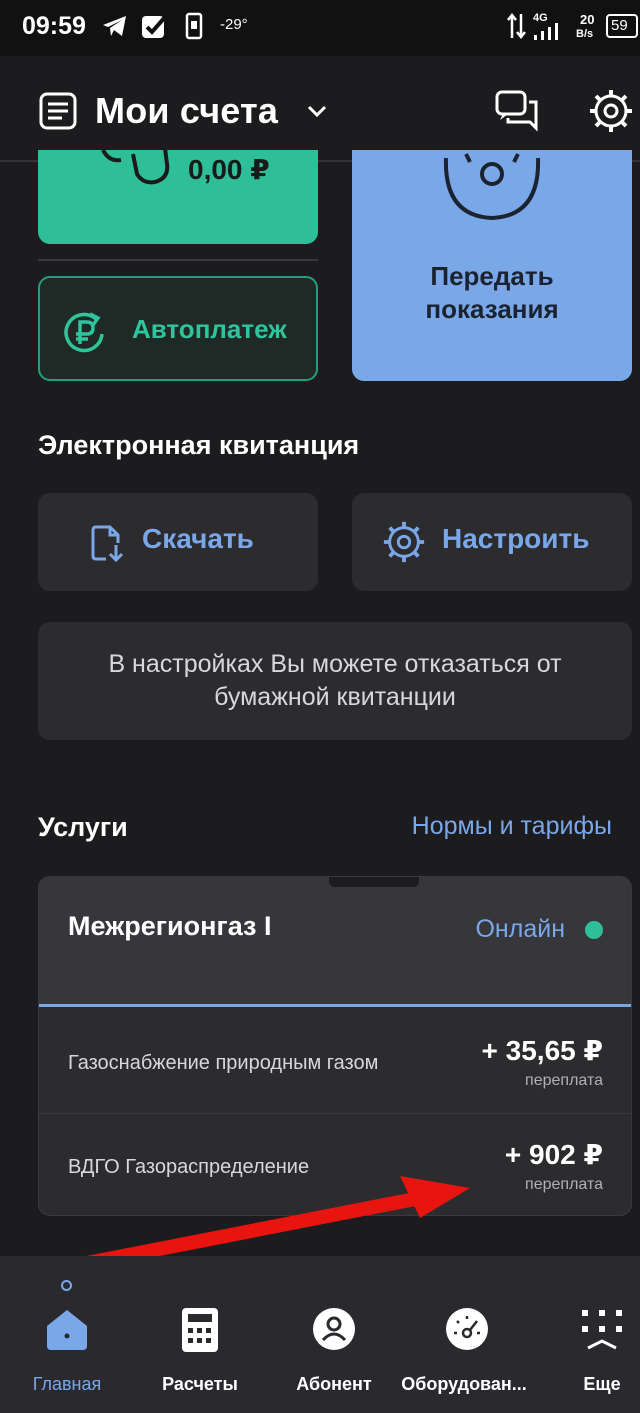  What do you see at coordinates (186, 111) in the screenshot?
I see `page-title: Мои счета` at bounding box center [186, 111].